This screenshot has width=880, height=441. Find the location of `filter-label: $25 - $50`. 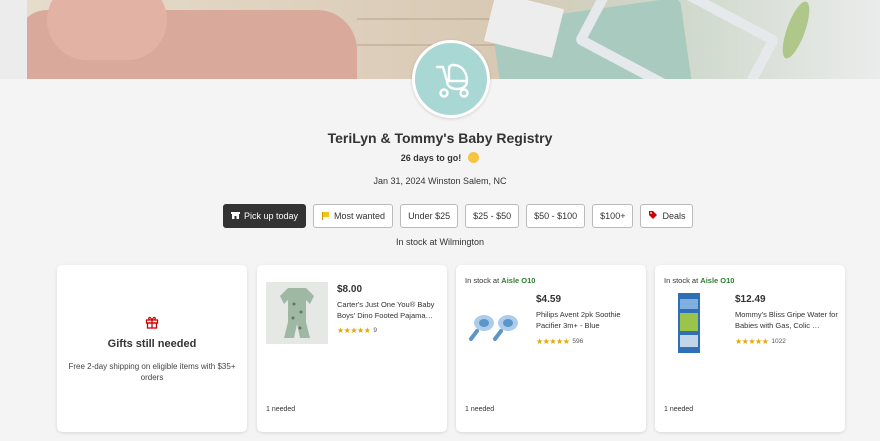

filter-label: $25 - $50 is located at coordinates (492, 216).